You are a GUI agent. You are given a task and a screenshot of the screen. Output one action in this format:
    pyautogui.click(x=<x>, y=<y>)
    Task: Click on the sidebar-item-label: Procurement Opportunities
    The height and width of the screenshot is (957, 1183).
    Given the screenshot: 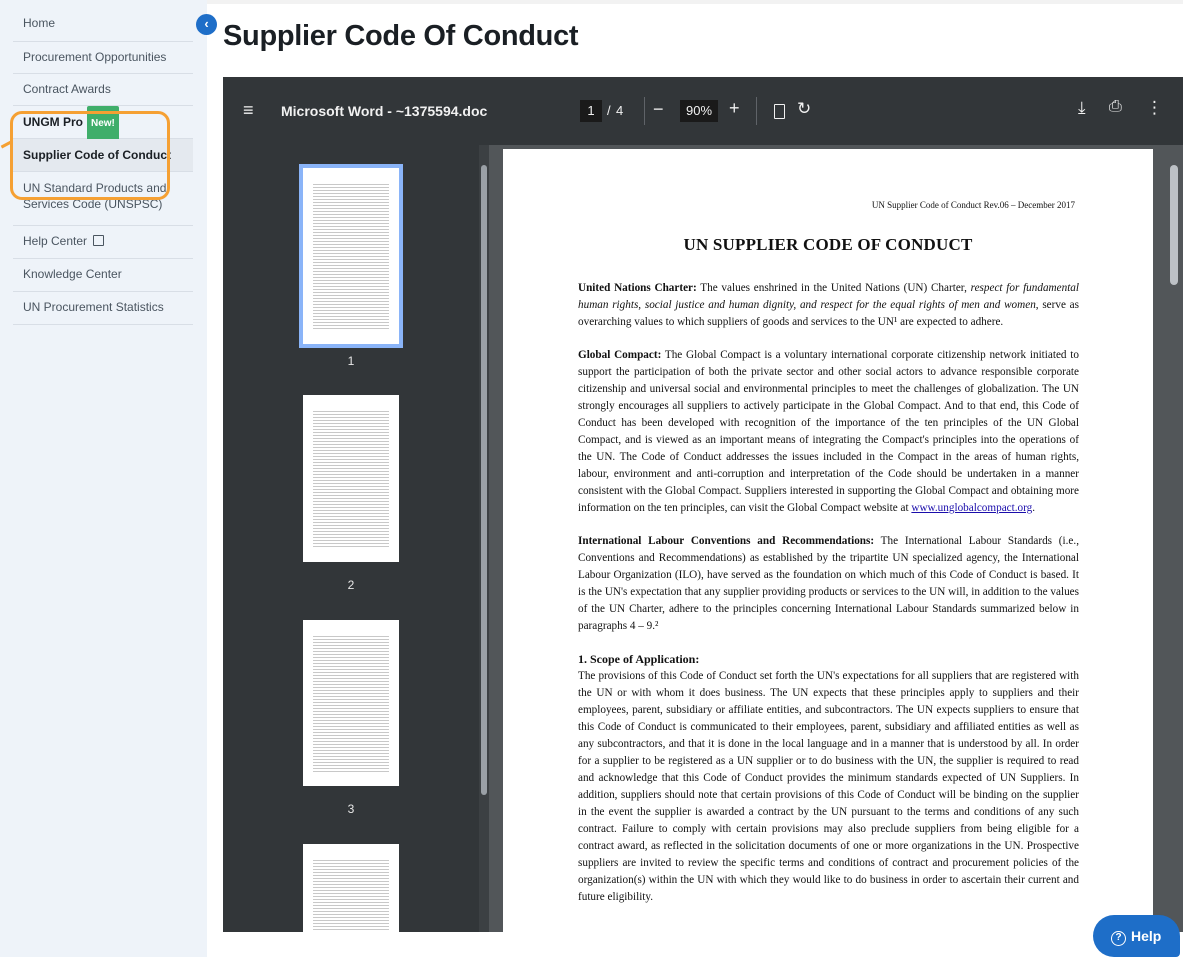 What is the action you would take?
    pyautogui.click(x=95, y=57)
    